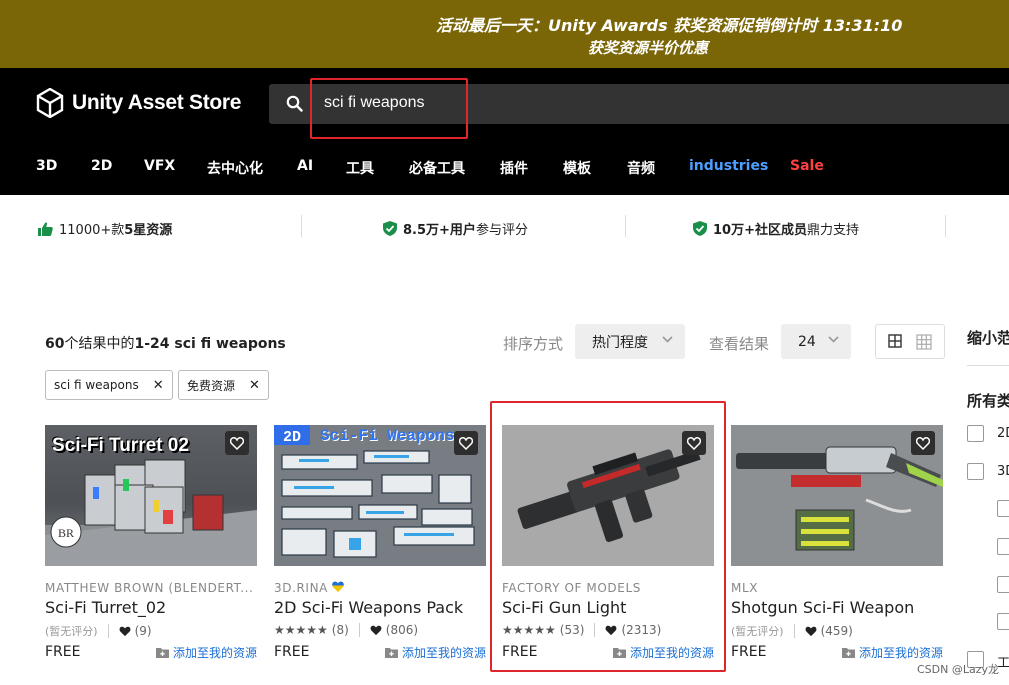 The height and width of the screenshot is (685, 1009). I want to click on nav-plugins: 插件, so click(514, 168).